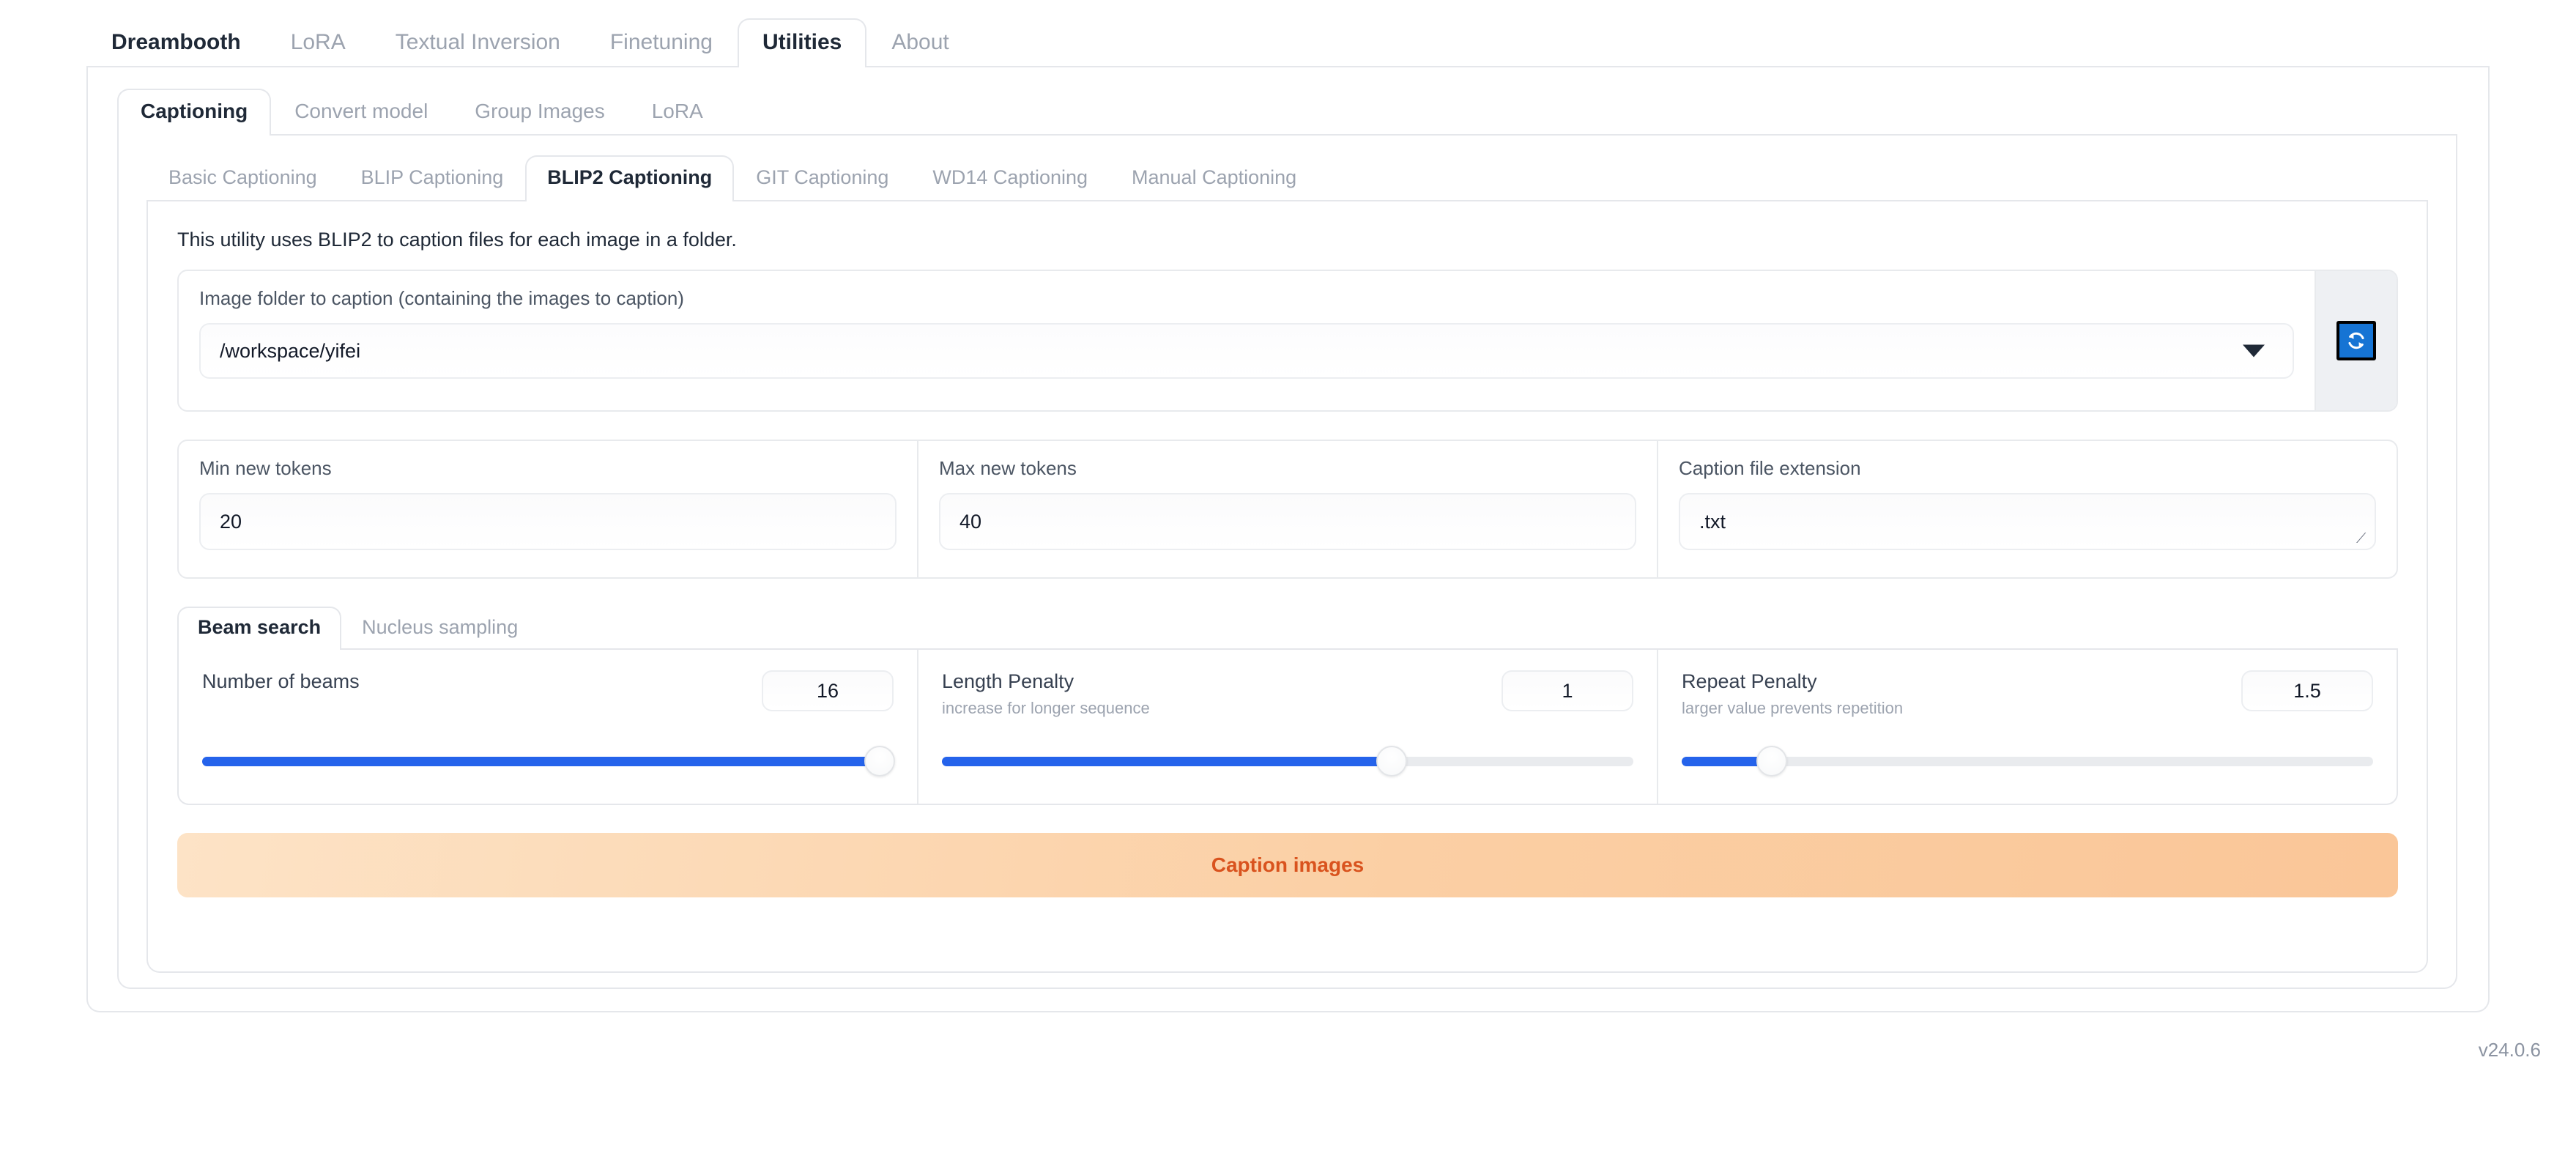 The height and width of the screenshot is (1156, 2576). I want to click on sampling-method-tabbar: Beam search Nucleus sampling, so click(1287, 627).